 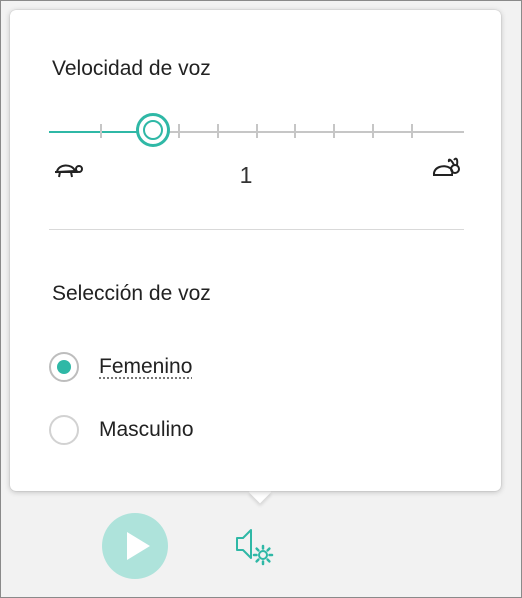 I want to click on play-button, so click(x=135, y=546).